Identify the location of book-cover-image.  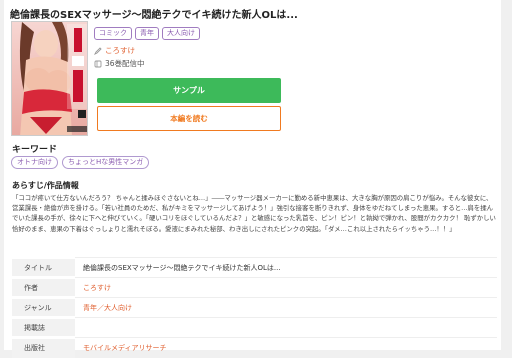
(49, 78).